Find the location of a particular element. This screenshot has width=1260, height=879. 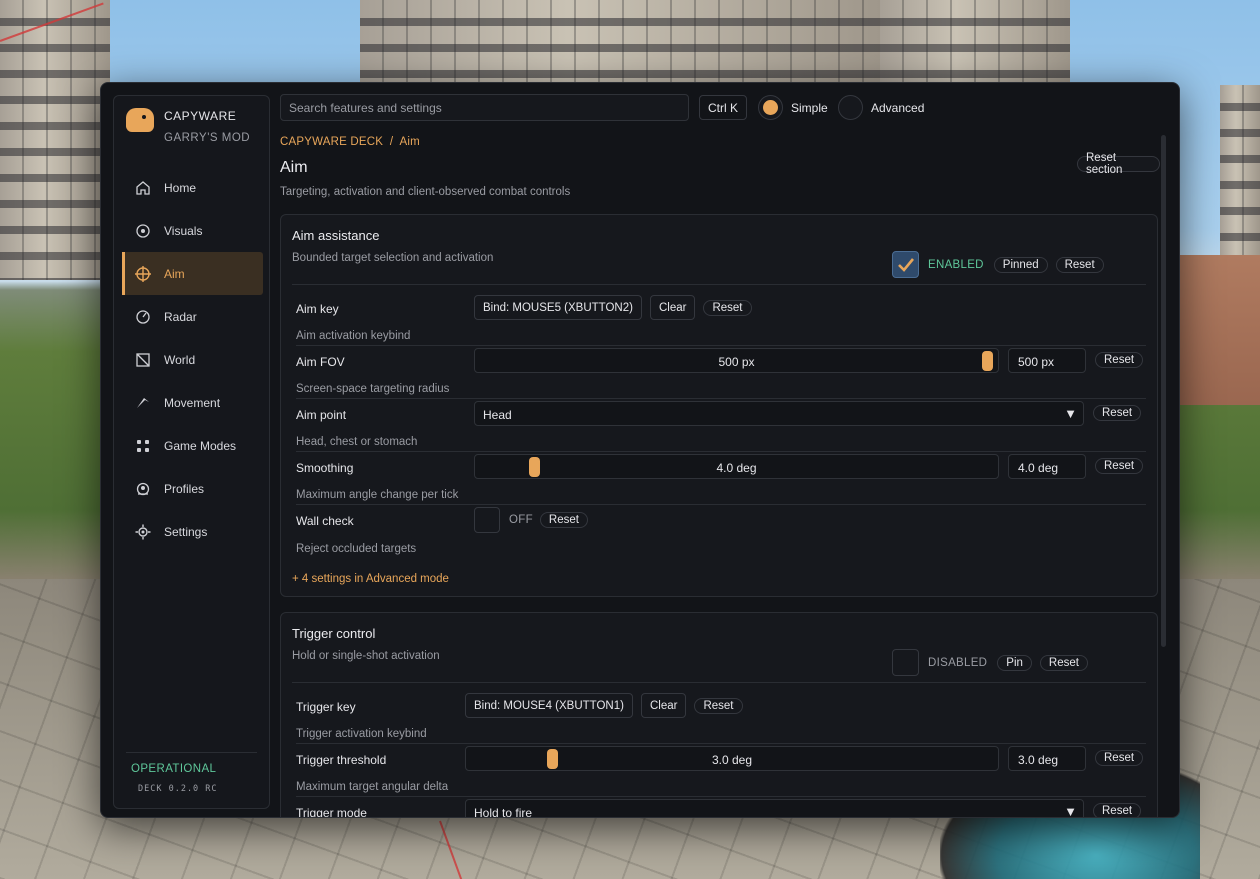

trigger-threshold-number-input: 3.0 deg is located at coordinates (1047, 758).